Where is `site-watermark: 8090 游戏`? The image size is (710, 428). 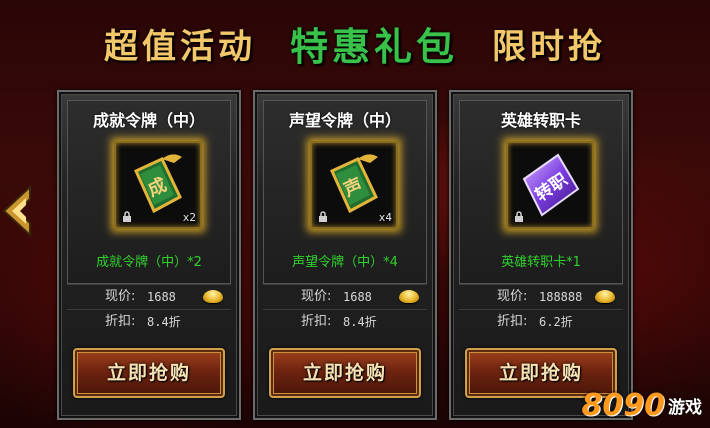 site-watermark: 8090 游戏 is located at coordinates (642, 405).